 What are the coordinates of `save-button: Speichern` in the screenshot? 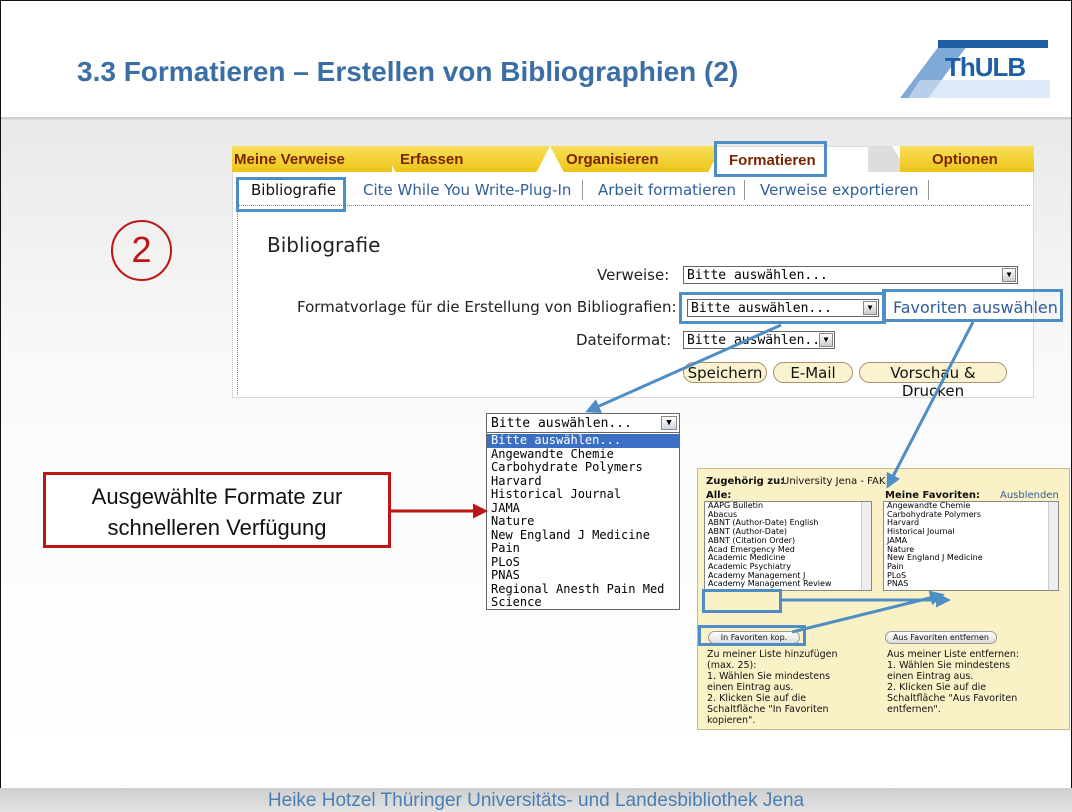 It's located at (725, 372).